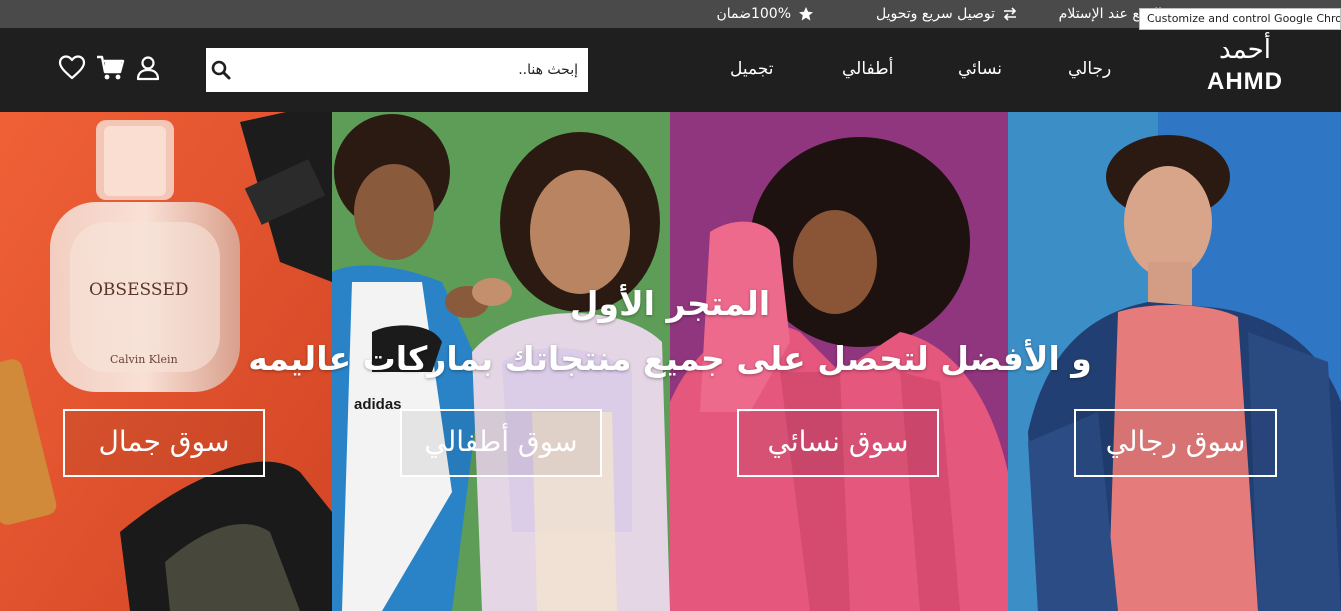  I want to click on search-input, so click(416, 70).